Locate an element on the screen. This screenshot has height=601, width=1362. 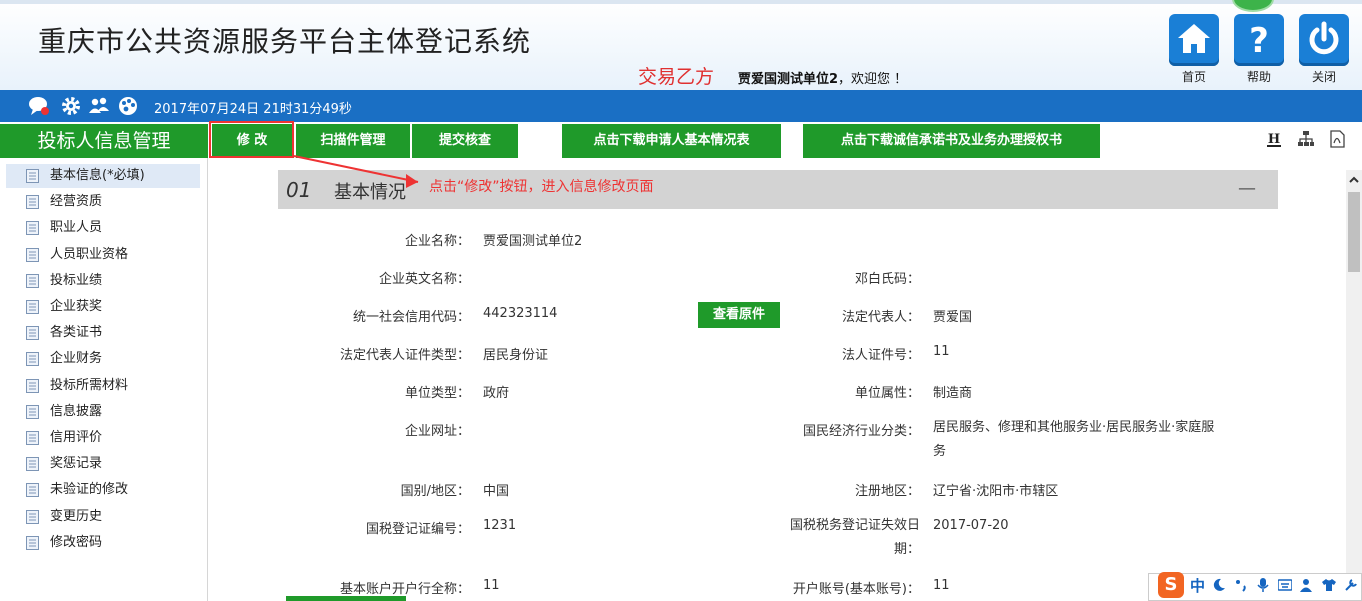
svg-text: H is located at coordinates (1274, 139).